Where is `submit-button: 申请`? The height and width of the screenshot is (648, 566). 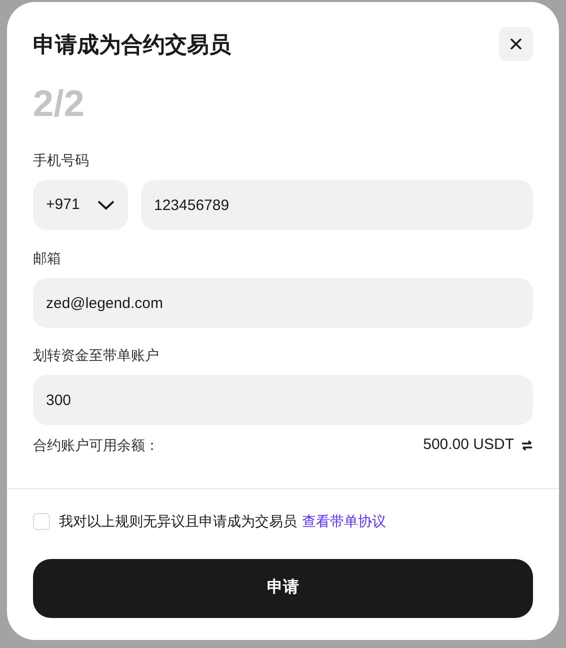
submit-button: 申请 is located at coordinates (283, 588).